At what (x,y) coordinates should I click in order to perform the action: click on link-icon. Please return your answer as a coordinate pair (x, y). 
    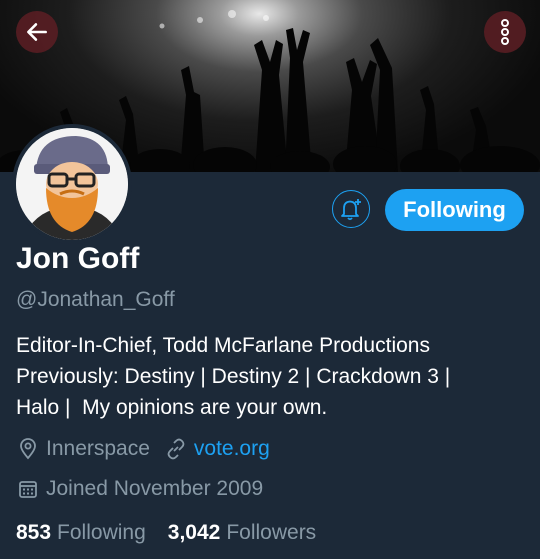
    Looking at the image, I should click on (176, 449).